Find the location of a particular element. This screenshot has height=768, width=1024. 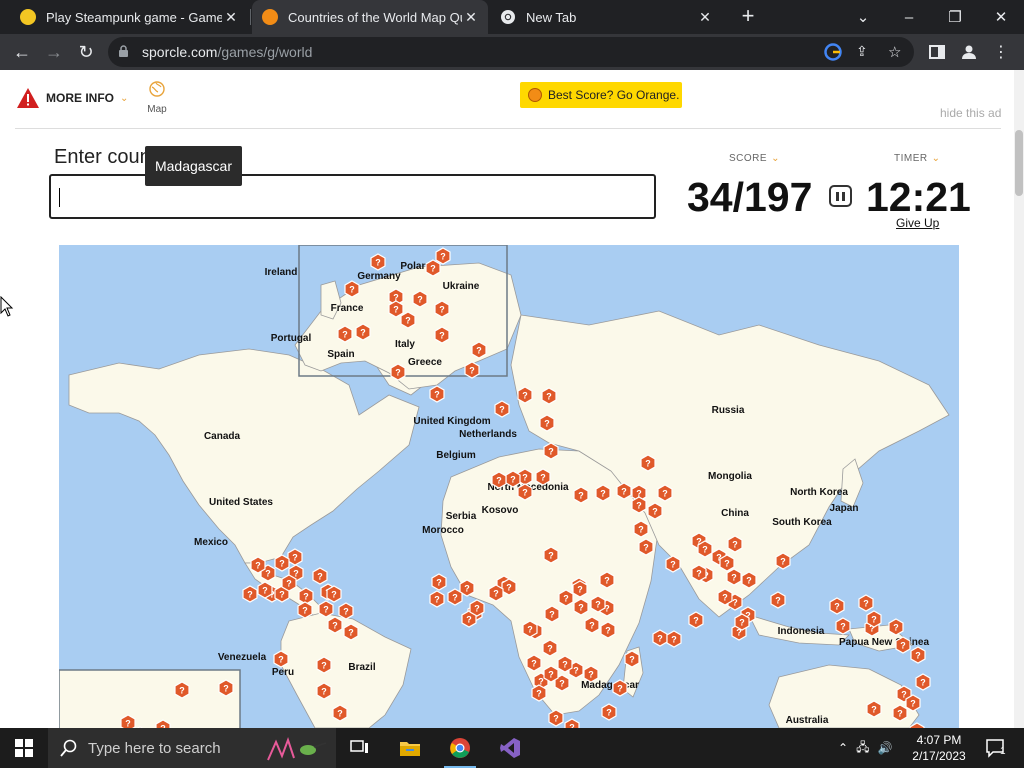

give-up-link: Give Up is located at coordinates (917, 223).